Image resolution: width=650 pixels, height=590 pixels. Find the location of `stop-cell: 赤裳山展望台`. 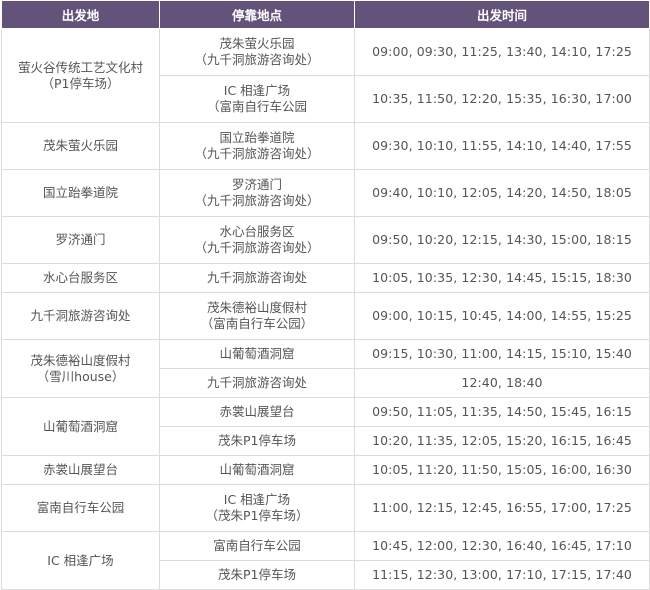

stop-cell: 赤裳山展望台 is located at coordinates (257, 412).